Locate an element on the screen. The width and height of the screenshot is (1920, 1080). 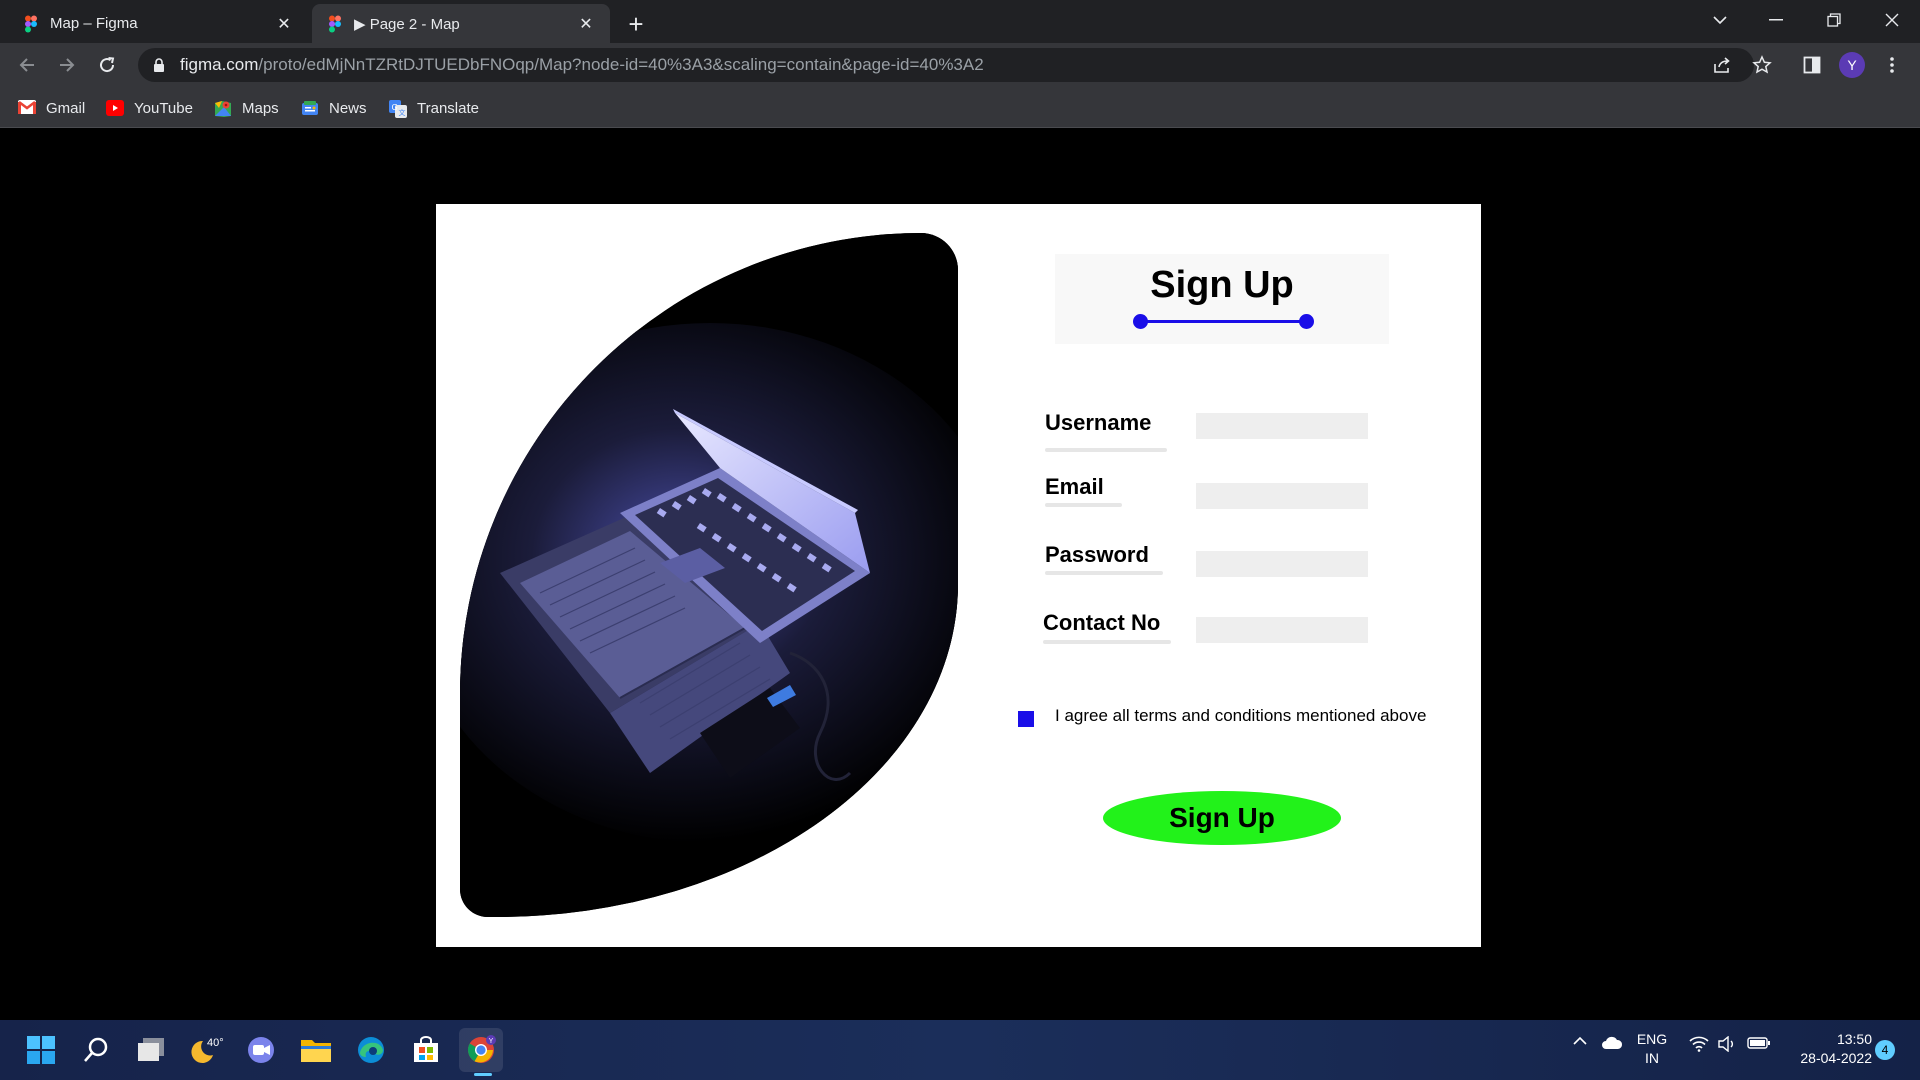
tab-page2-map: ▶ Page 2 - Map ✕ is located at coordinates (461, 23).